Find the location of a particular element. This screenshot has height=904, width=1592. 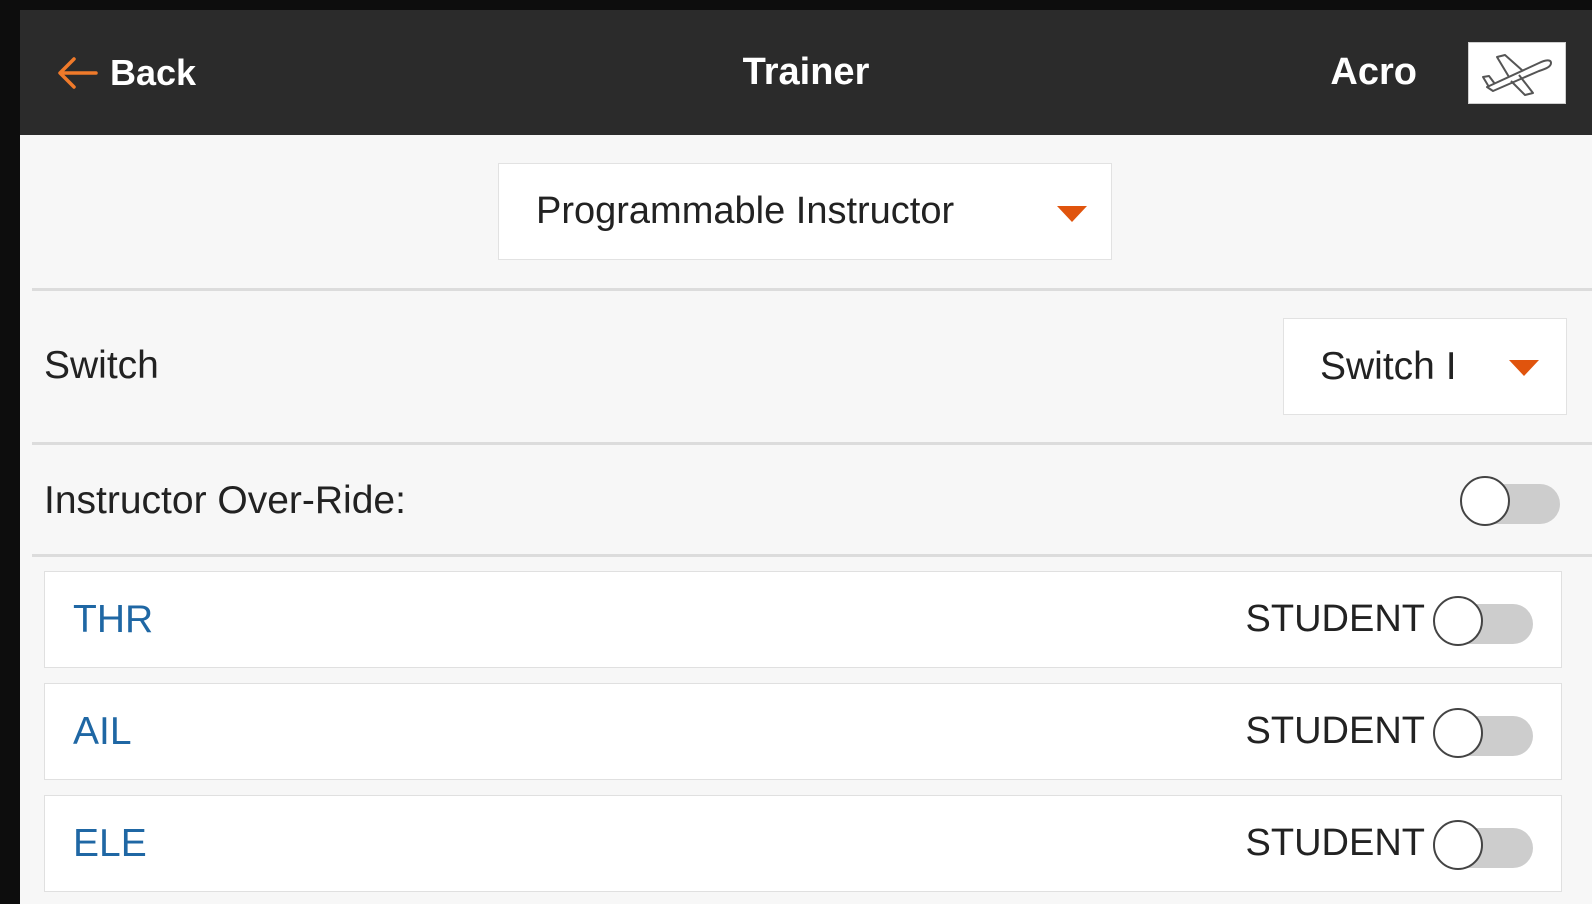

channel-row-ele: ELE STUDENT is located at coordinates (803, 843).